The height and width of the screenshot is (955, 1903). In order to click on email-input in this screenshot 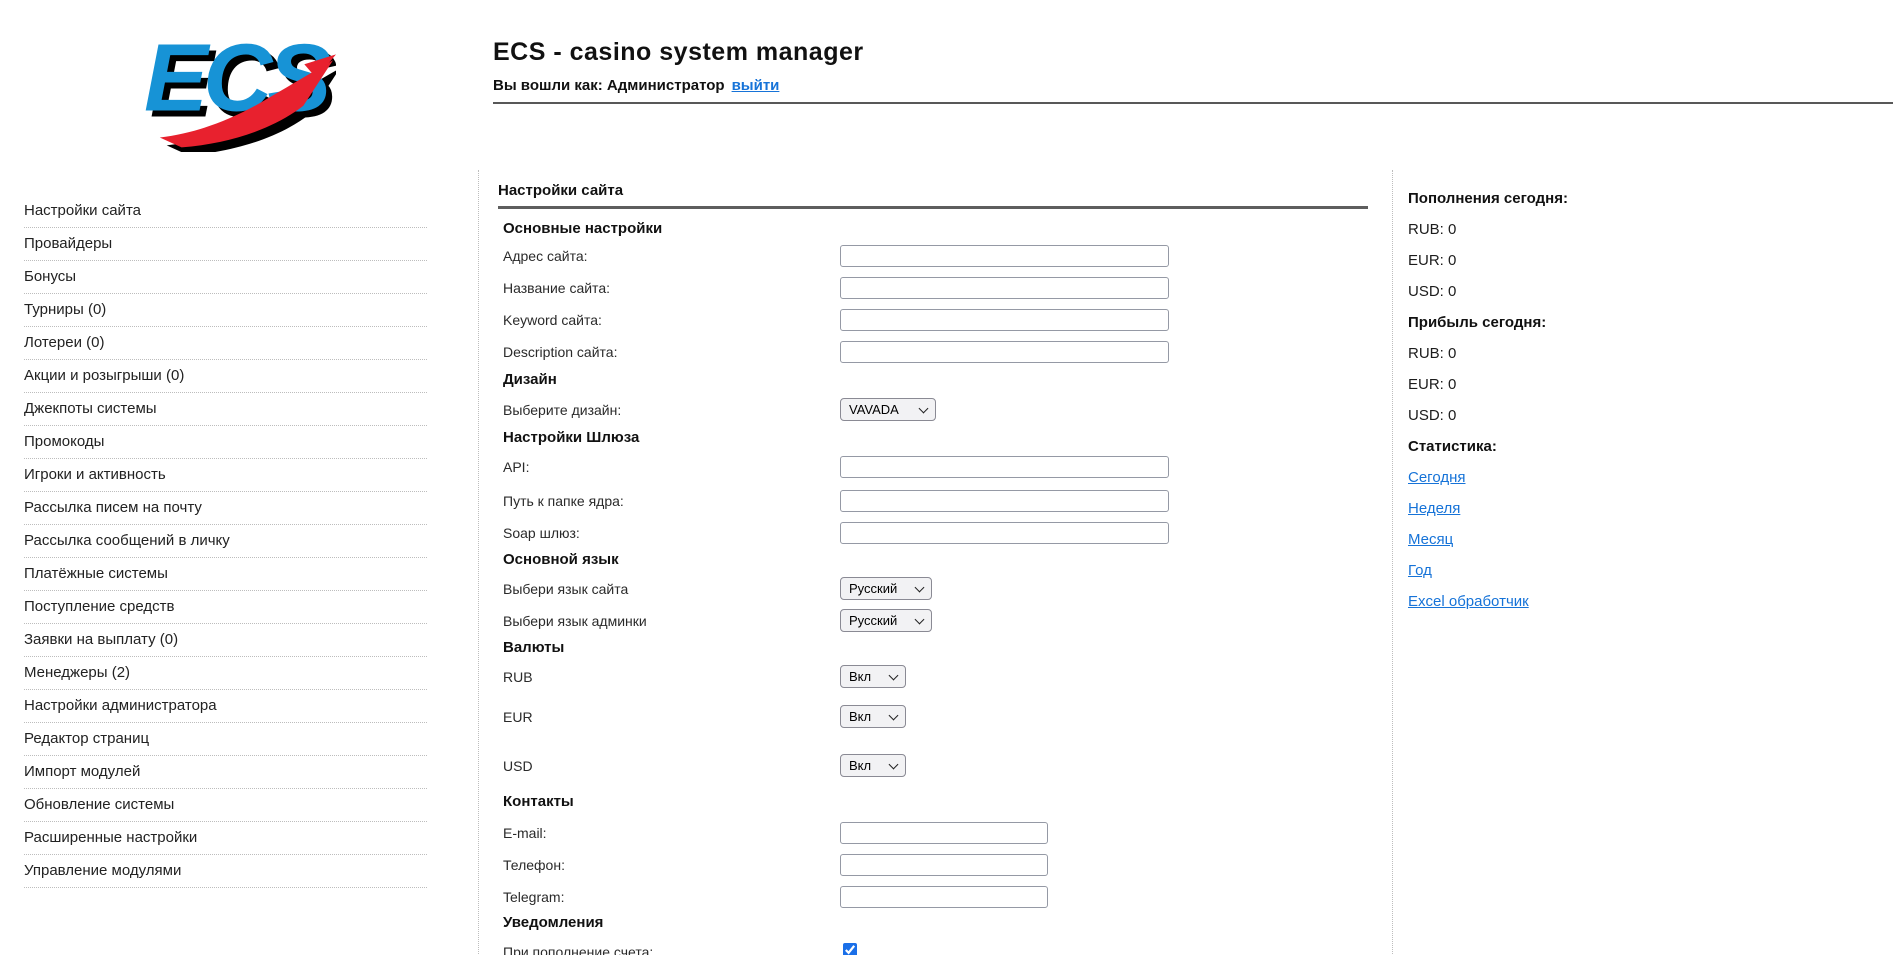, I will do `click(944, 833)`.